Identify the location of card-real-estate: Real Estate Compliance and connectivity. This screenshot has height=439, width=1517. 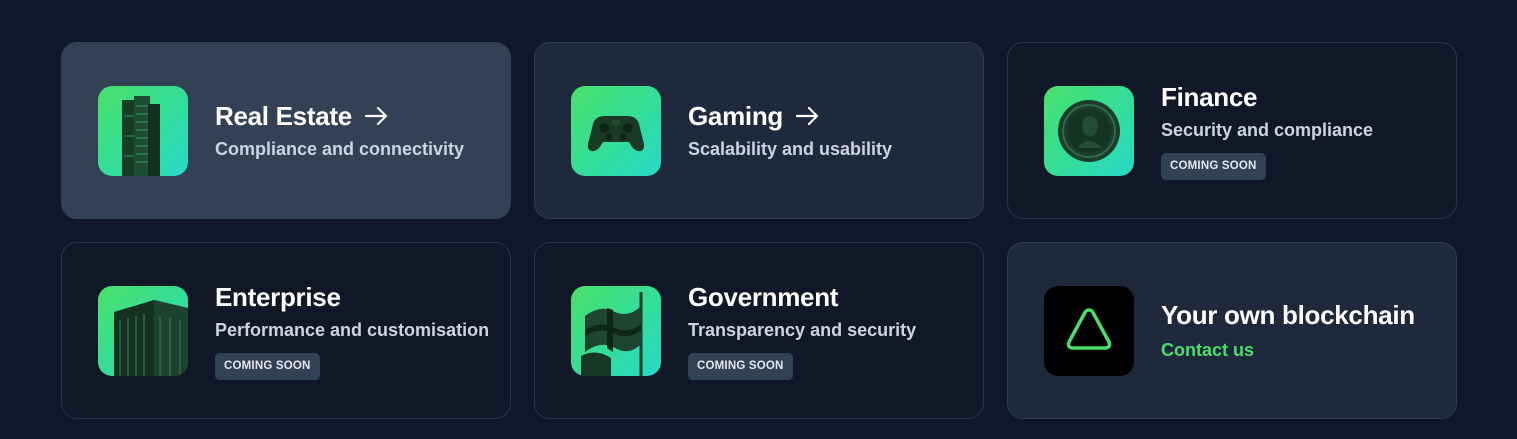
(286, 130).